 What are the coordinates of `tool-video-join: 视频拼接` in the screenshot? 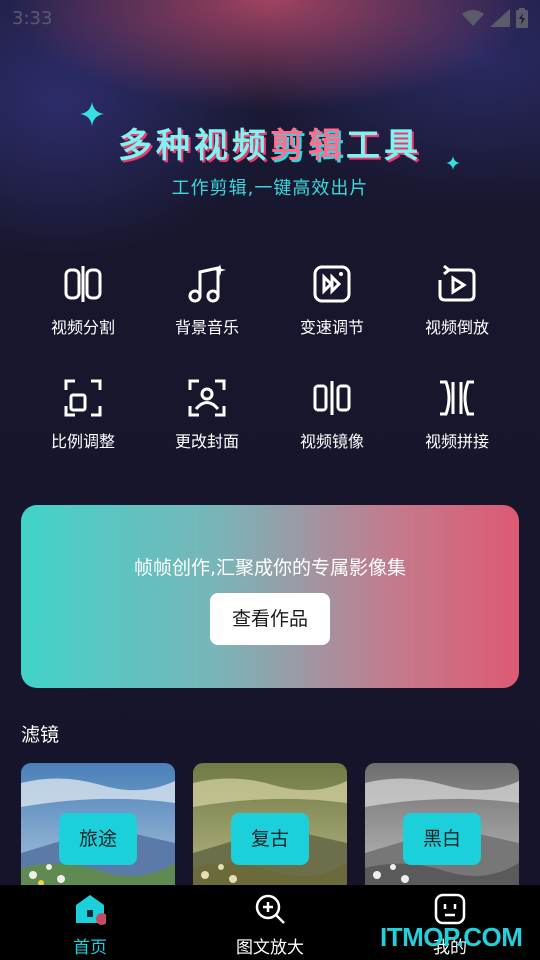 It's located at (457, 422).